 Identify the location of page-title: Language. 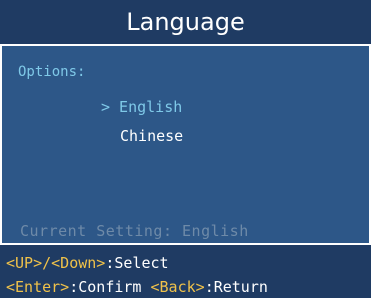
(185, 22).